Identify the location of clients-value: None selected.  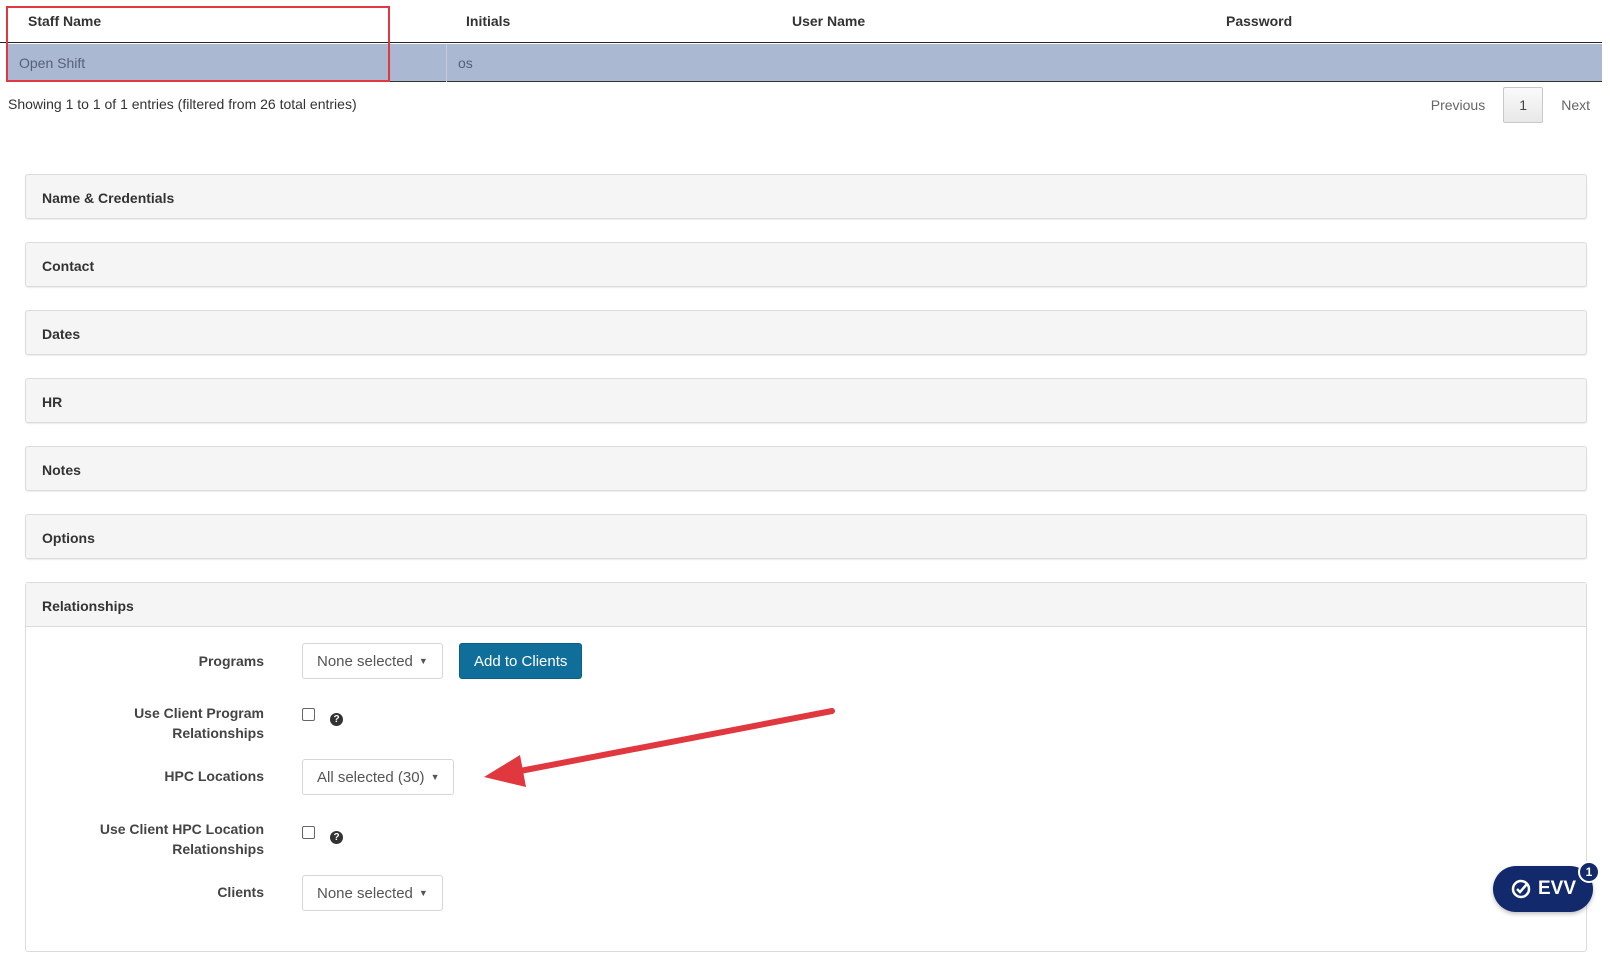
(365, 893).